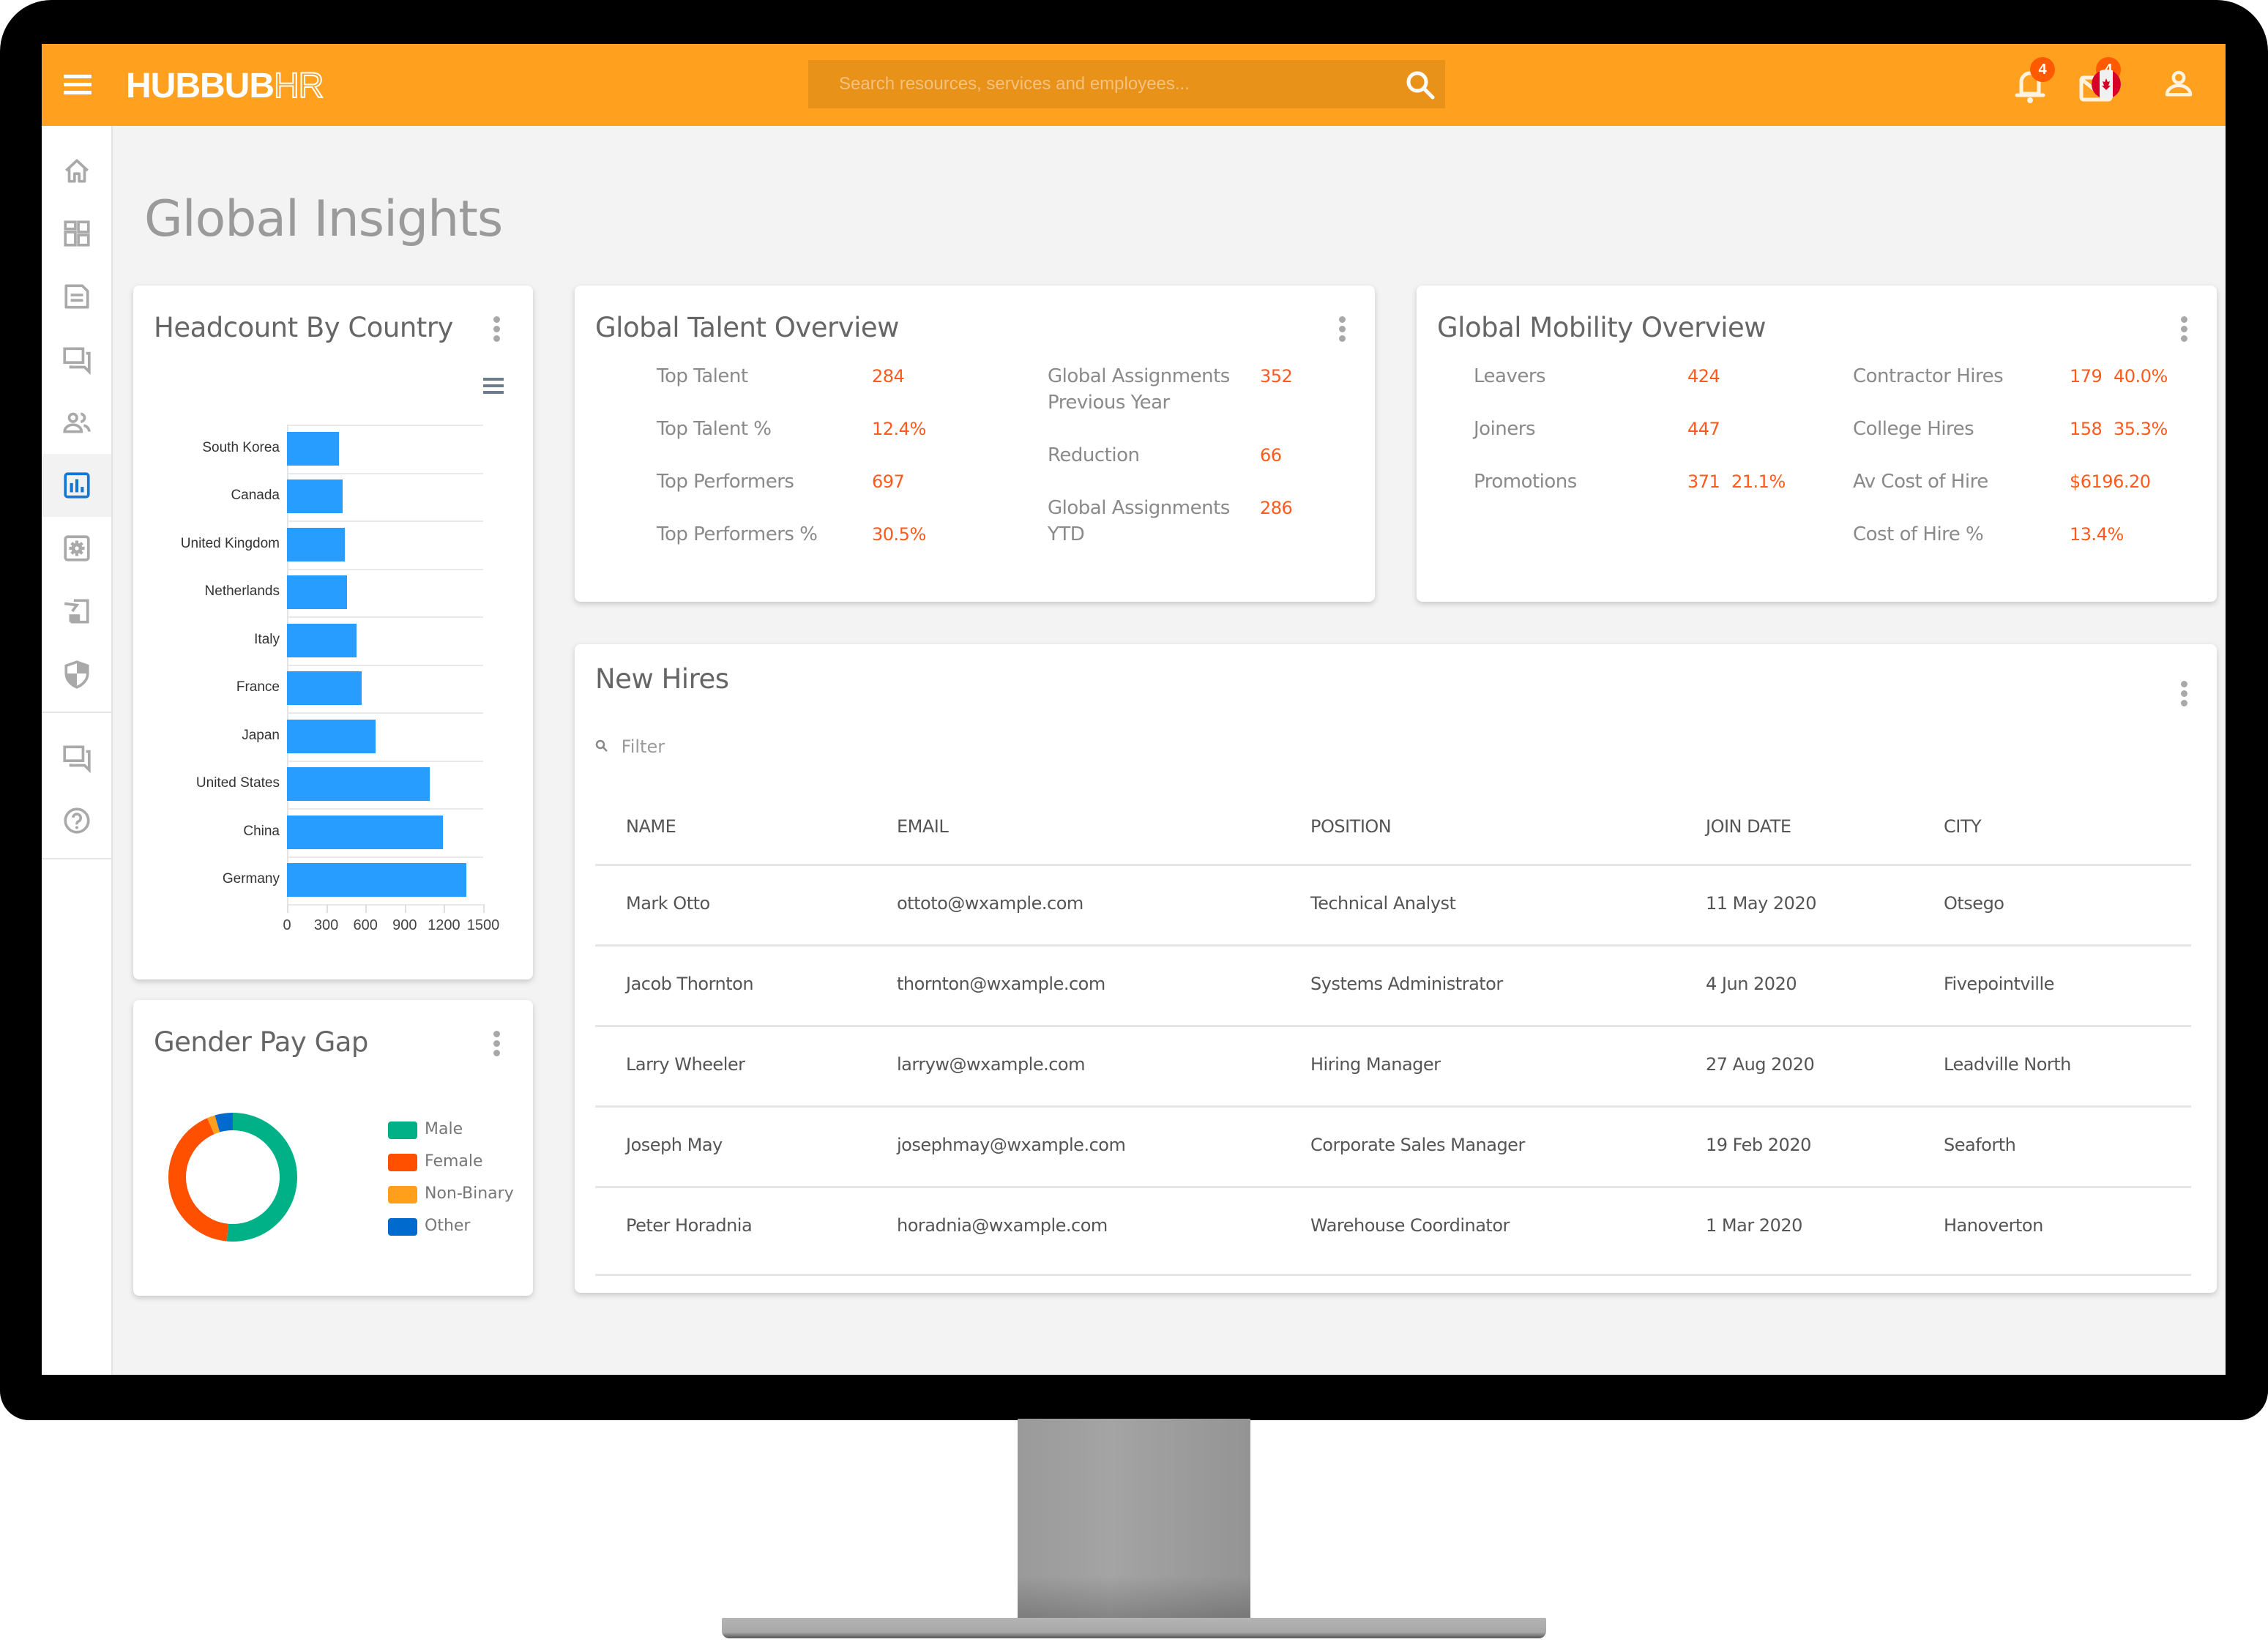 The height and width of the screenshot is (1642, 2268). Describe the element at coordinates (1974, 903) in the screenshot. I see `cell-city: Otsego` at that location.